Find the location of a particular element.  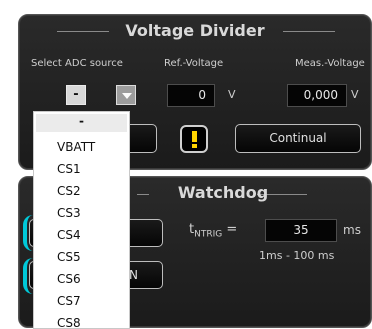

dropdown-item: CS3 is located at coordinates (81, 213).